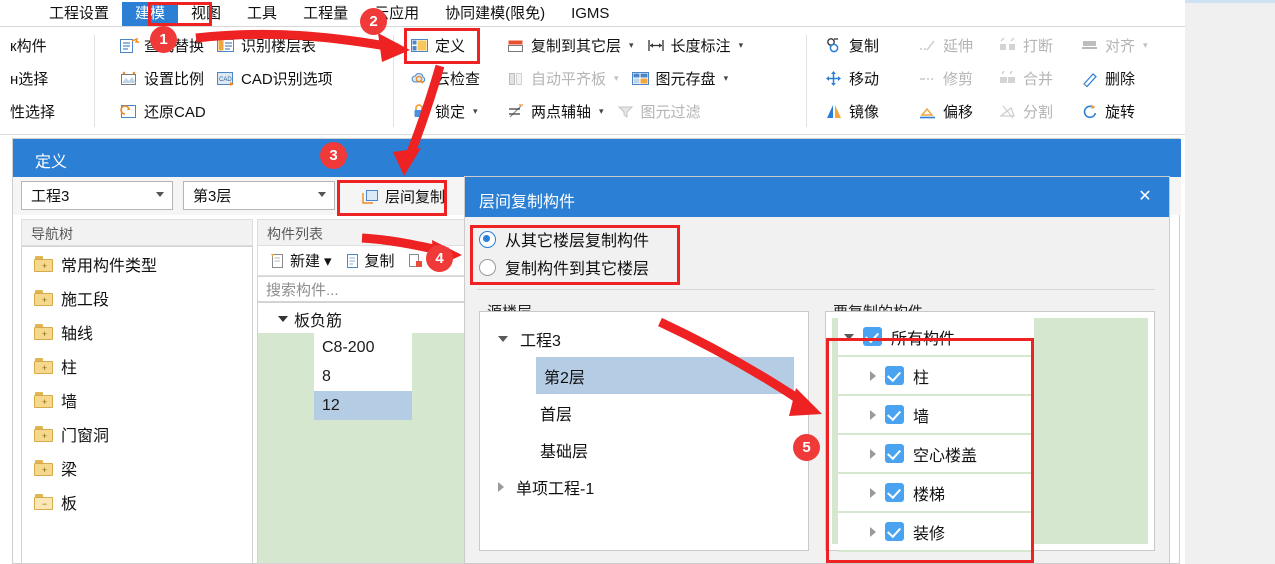  I want to click on ribbon-button-break: 打断, so click(1033, 46).